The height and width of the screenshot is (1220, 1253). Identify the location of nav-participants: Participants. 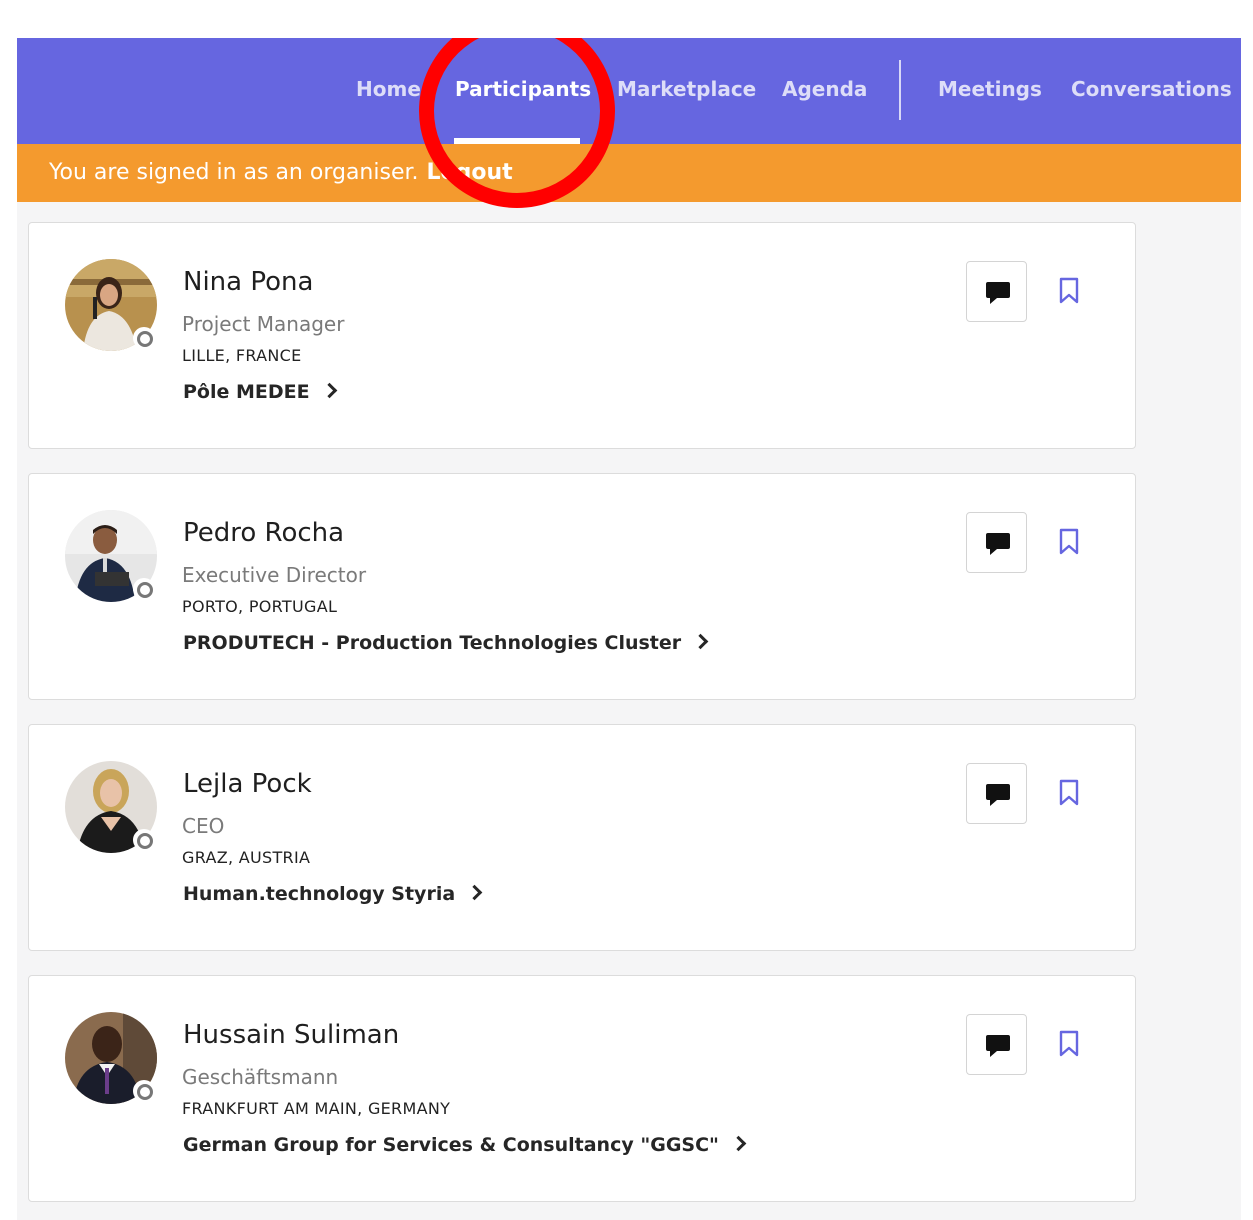
(523, 89).